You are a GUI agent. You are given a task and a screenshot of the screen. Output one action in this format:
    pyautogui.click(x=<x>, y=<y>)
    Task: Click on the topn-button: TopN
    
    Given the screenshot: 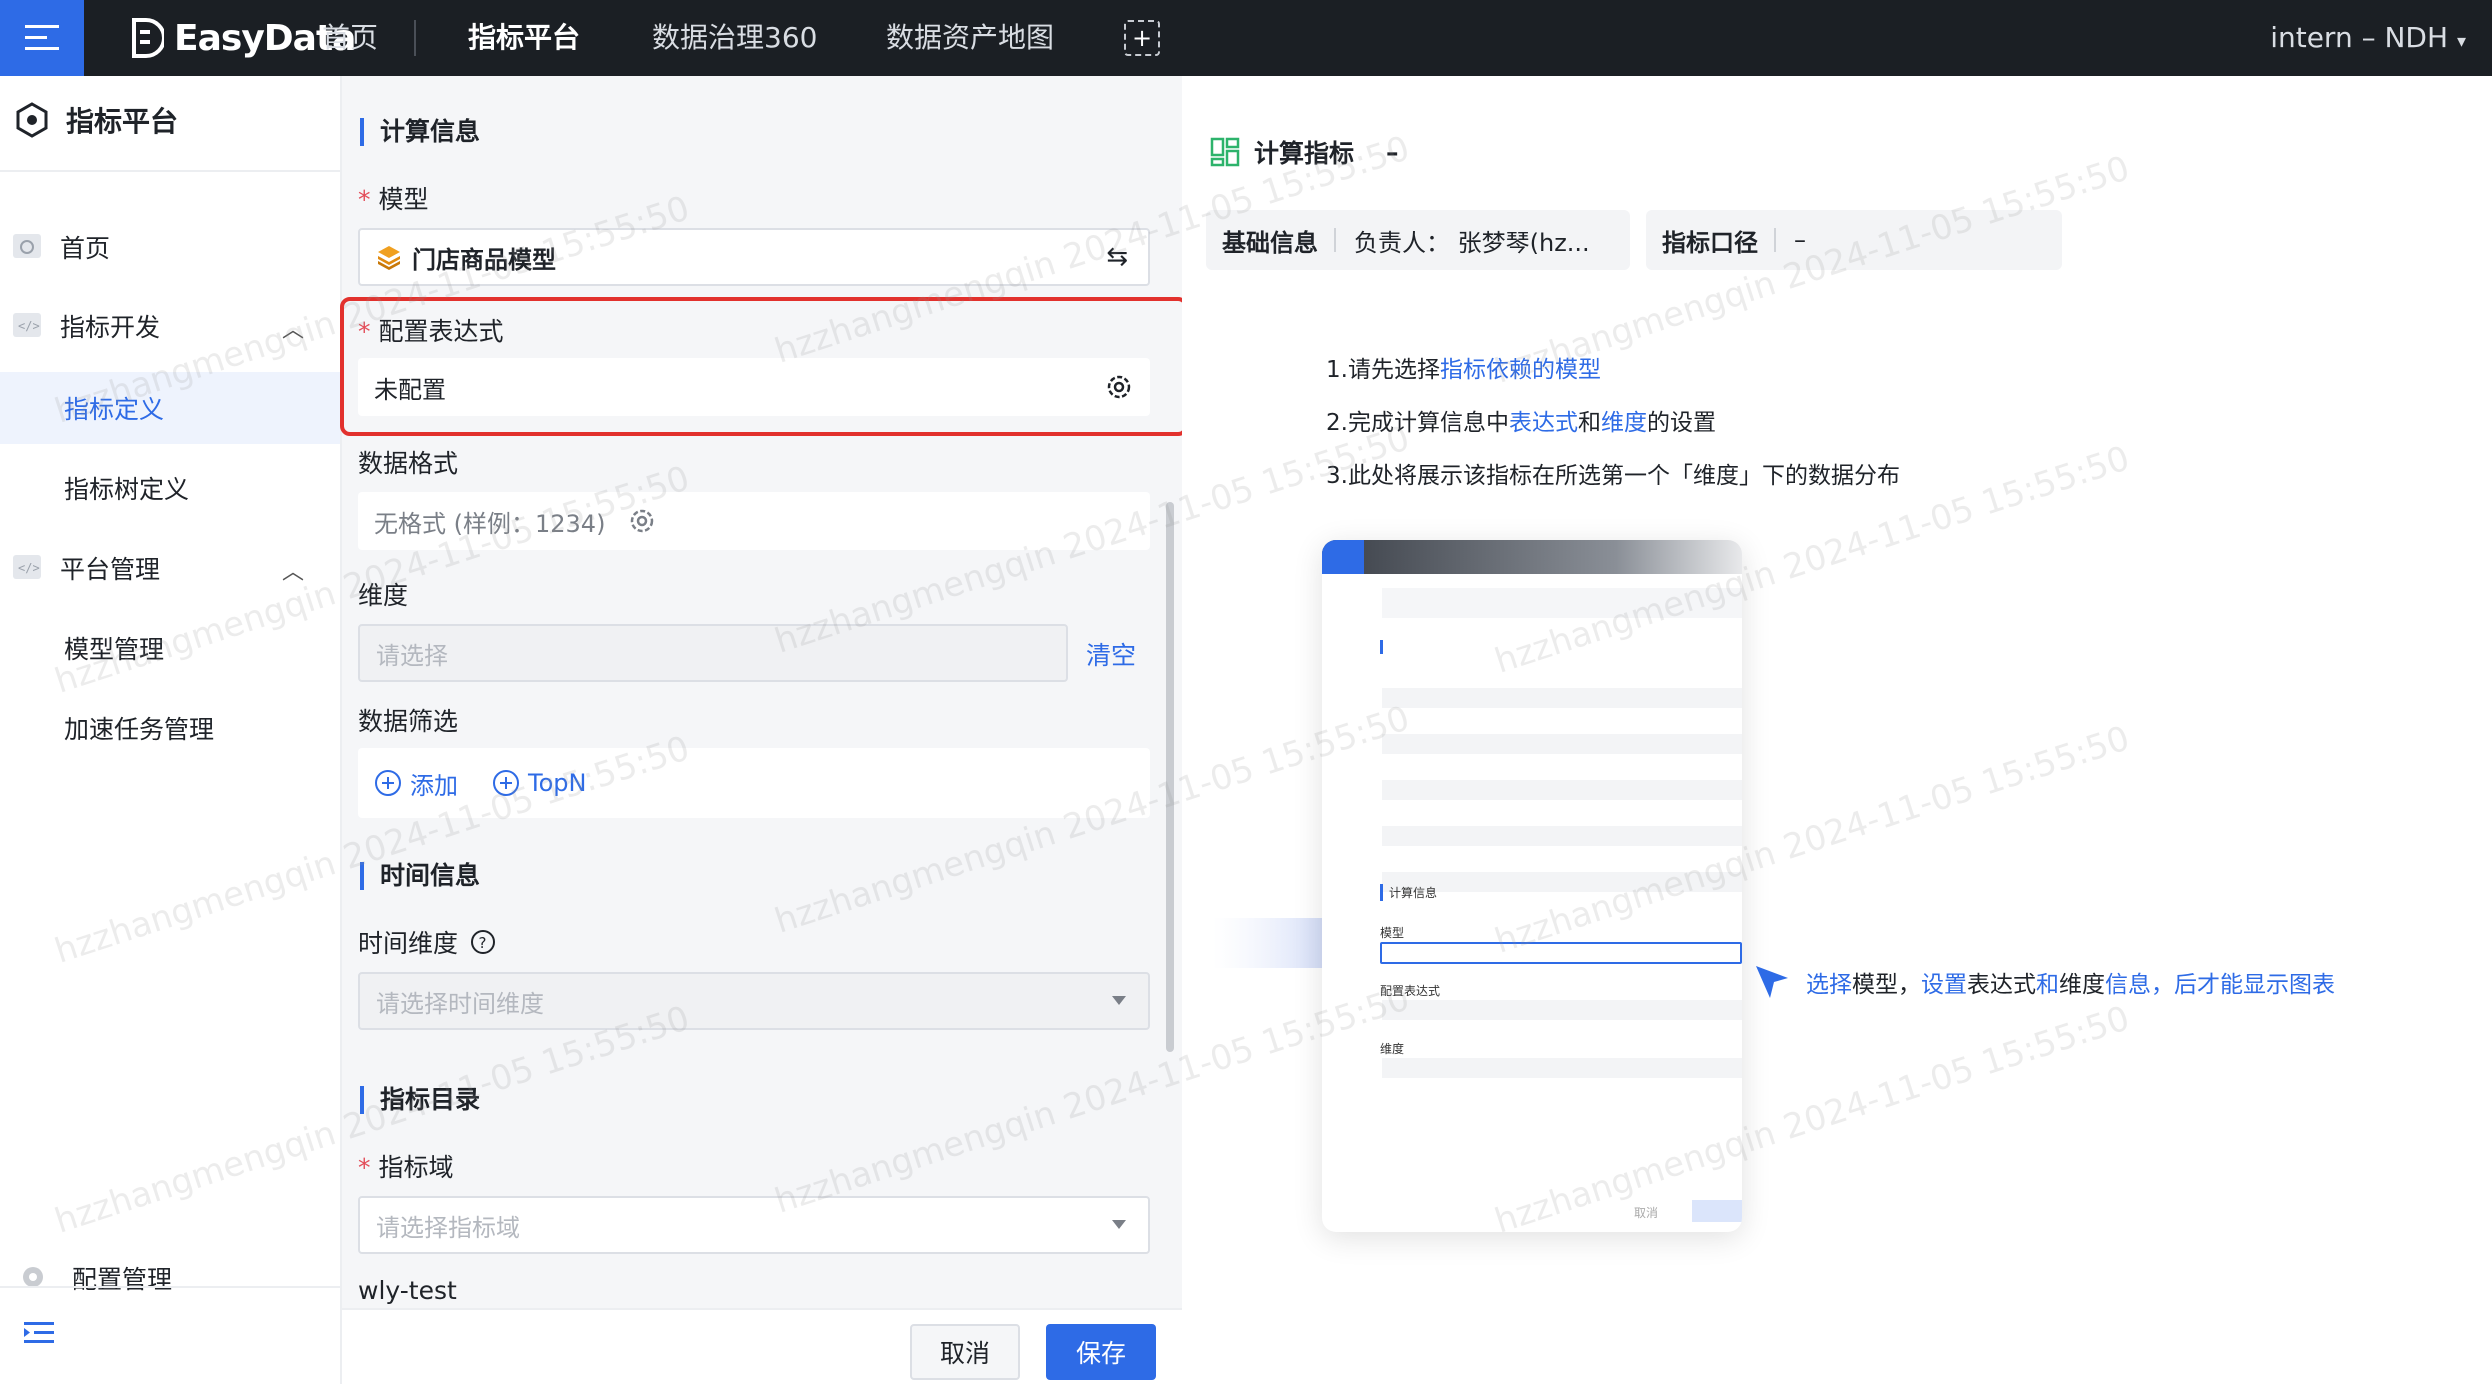 What is the action you would take?
    pyautogui.click(x=539, y=783)
    